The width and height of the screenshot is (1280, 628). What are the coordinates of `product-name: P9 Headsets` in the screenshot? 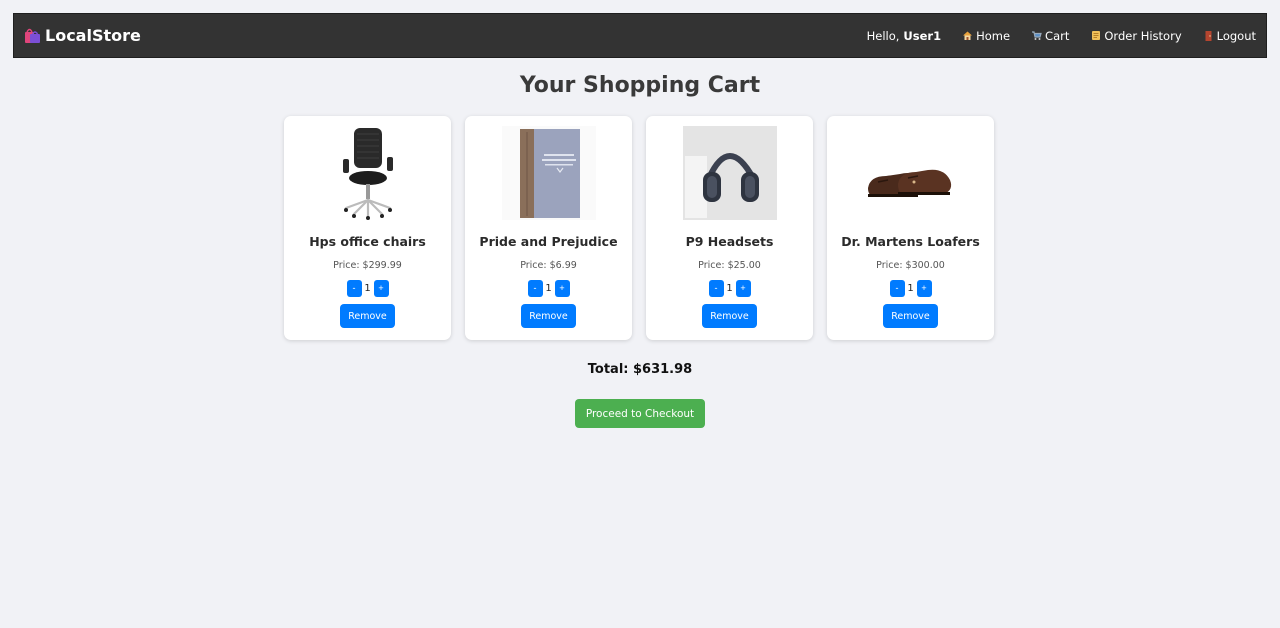 It's located at (729, 241).